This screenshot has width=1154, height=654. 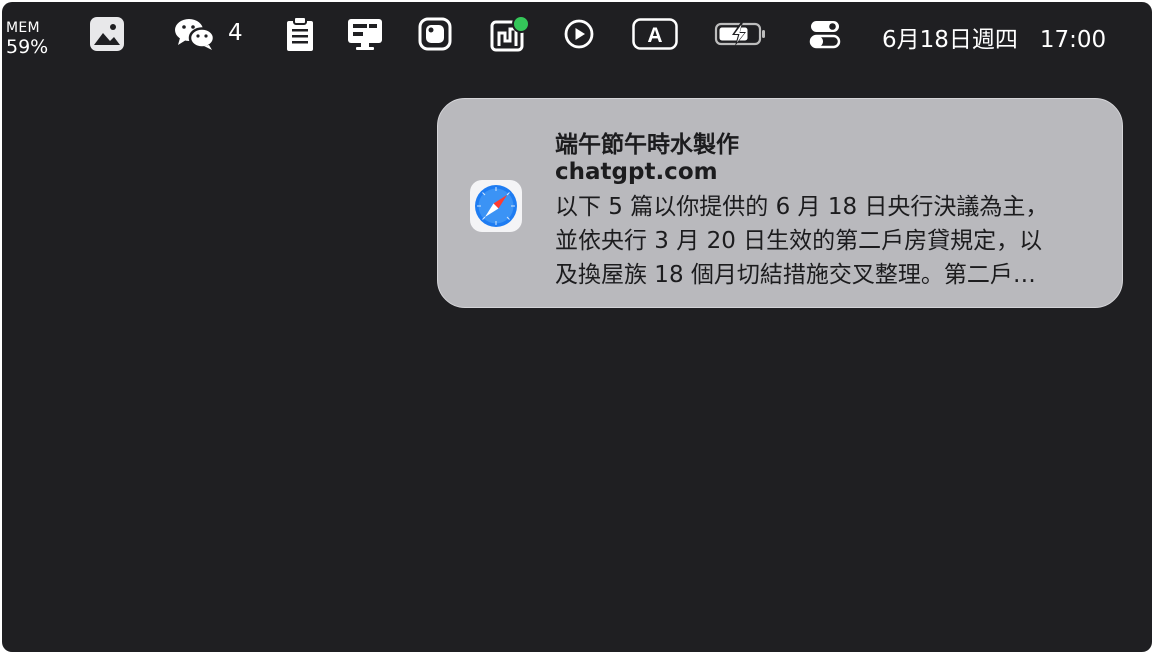 I want to click on time-label: 17:00, so click(x=1073, y=40).